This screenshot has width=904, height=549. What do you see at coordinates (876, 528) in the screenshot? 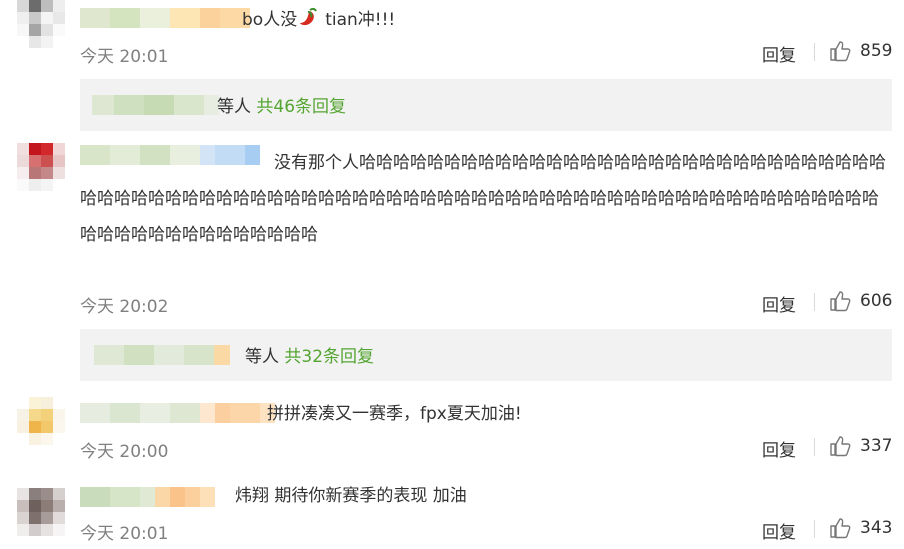
I see `like-count: 343` at bounding box center [876, 528].